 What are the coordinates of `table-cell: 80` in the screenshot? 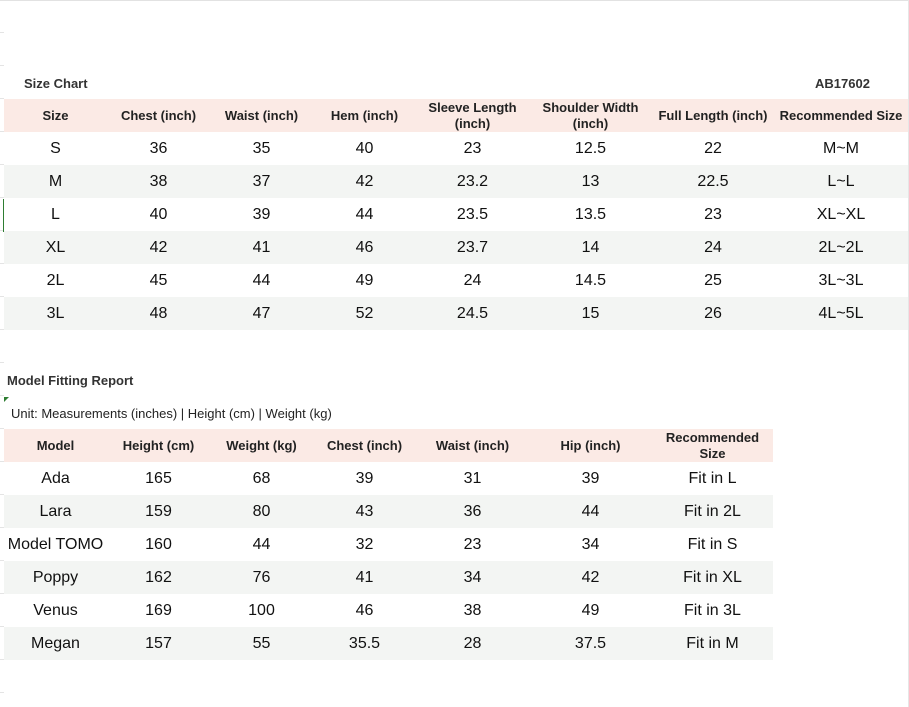 It's located at (261, 511).